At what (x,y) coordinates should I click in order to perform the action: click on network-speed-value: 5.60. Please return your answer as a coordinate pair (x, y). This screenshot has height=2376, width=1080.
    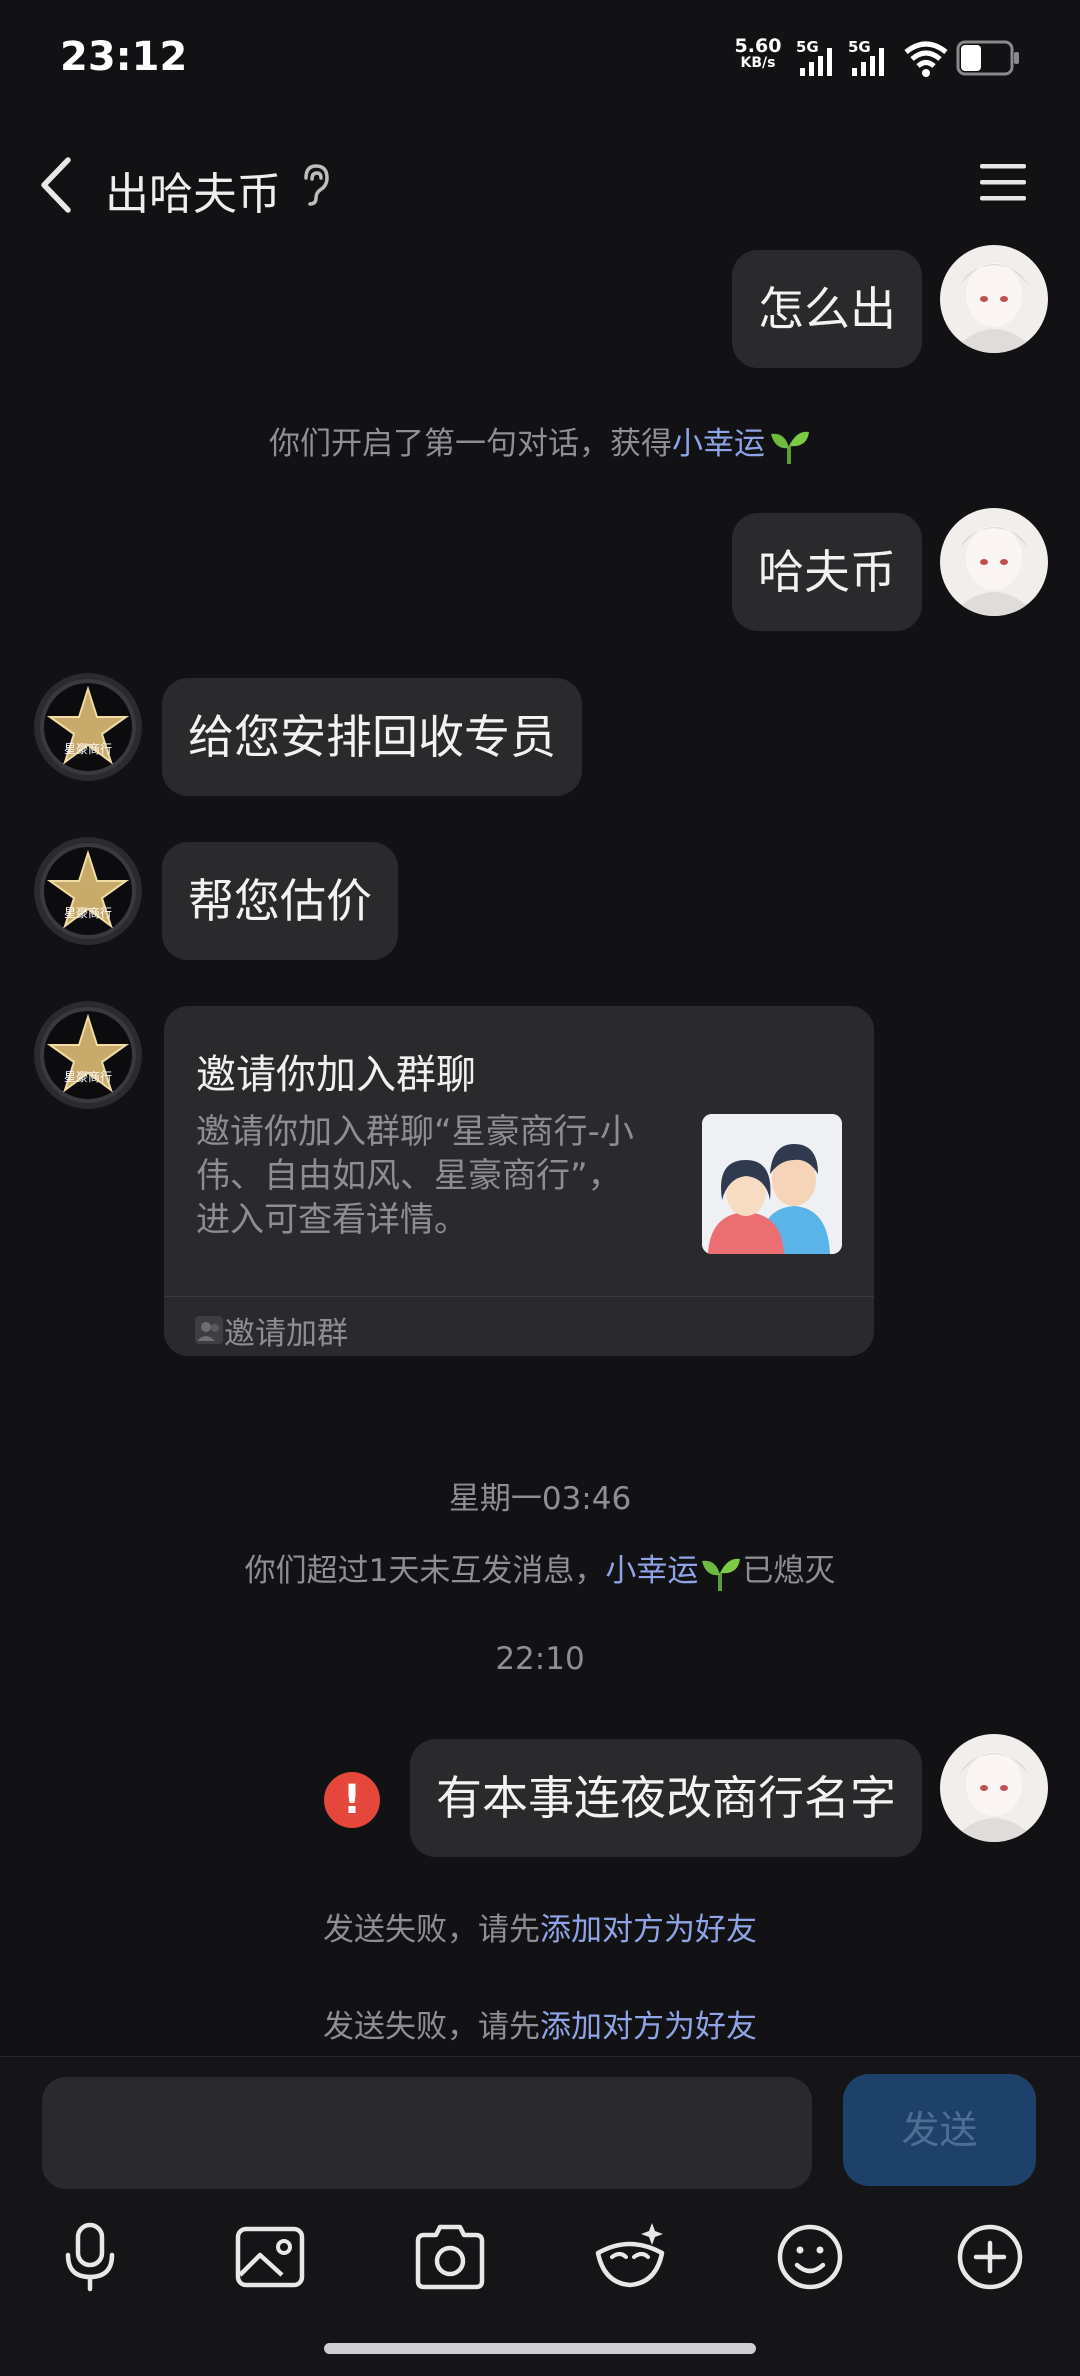
    Looking at the image, I should click on (758, 46).